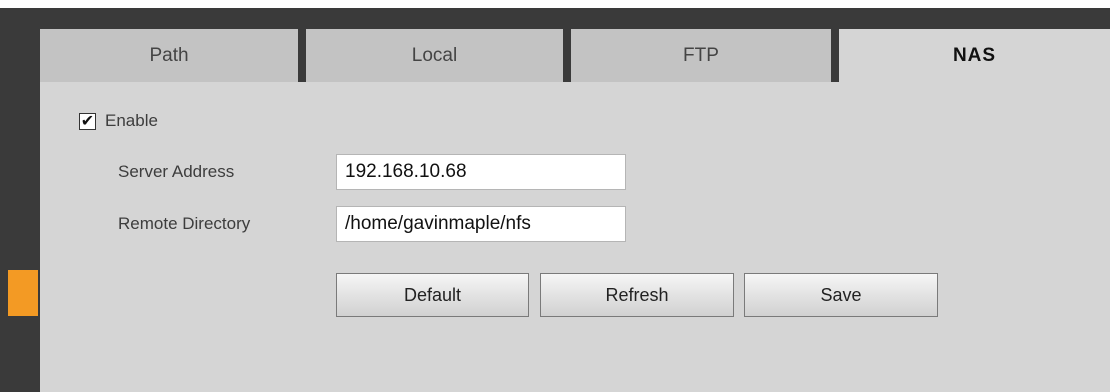 This screenshot has width=1110, height=392. I want to click on default-button: Default, so click(432, 295).